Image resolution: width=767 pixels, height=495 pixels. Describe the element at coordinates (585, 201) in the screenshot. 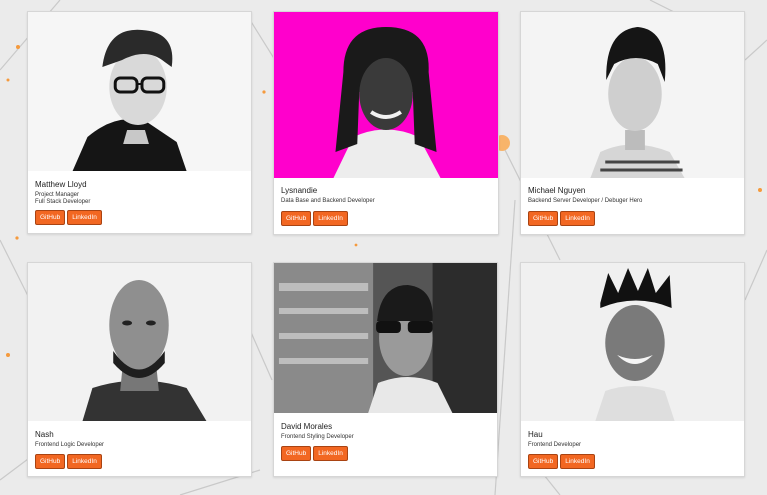

I see `member-role: Backend Server Developer / Debuger Hero` at that location.